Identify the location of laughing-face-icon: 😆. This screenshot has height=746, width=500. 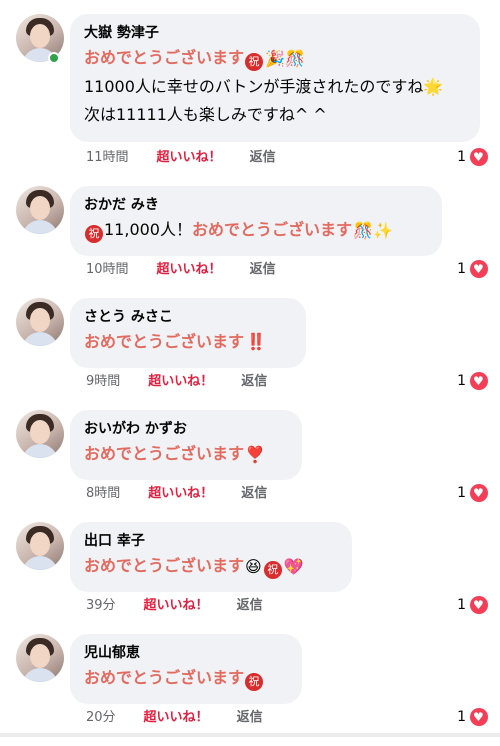
(253, 566).